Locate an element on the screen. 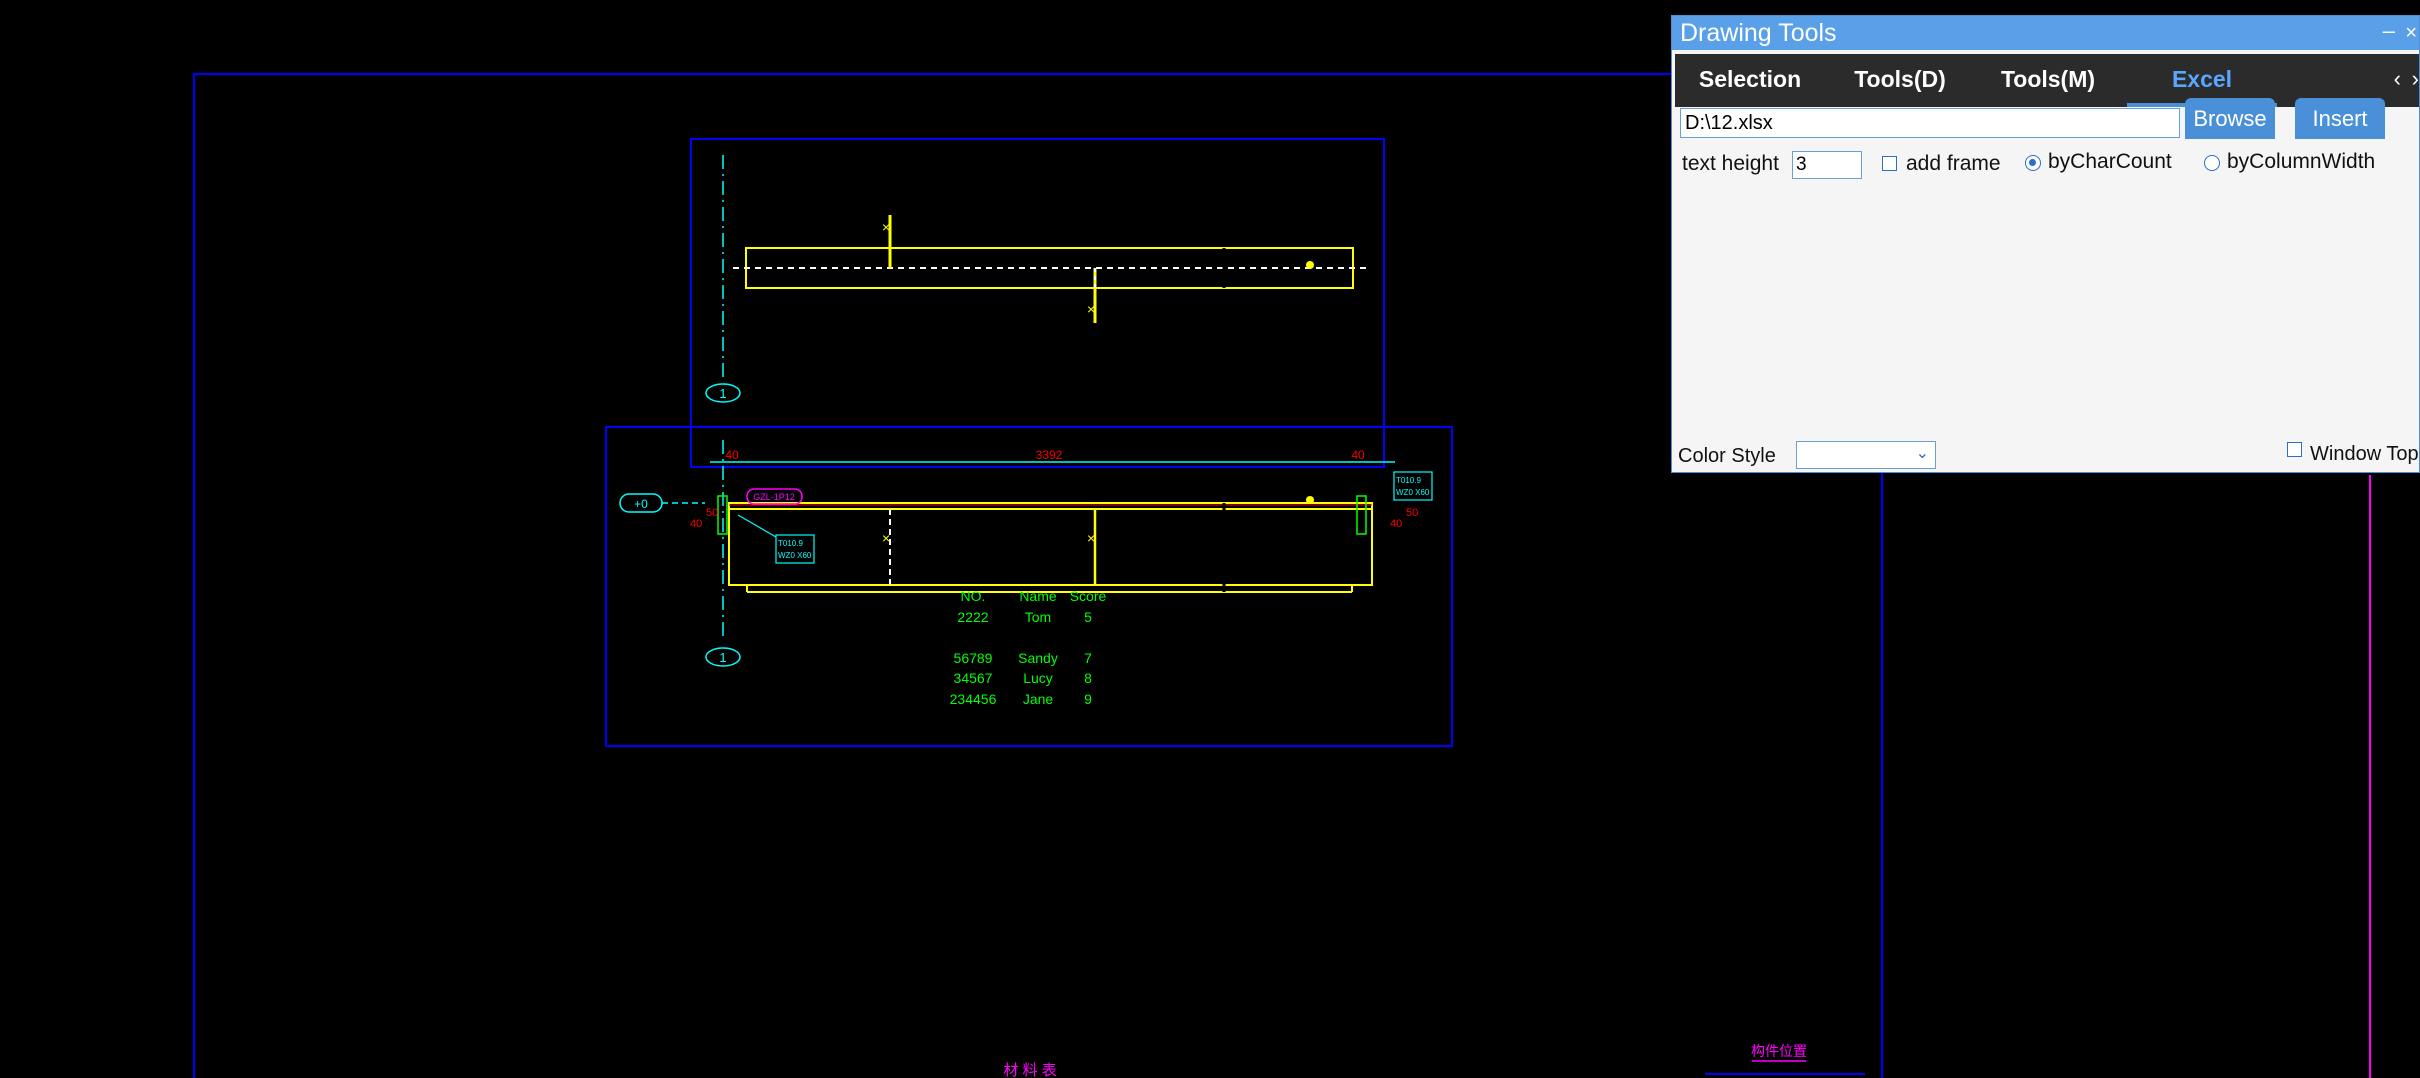  panel-title-bar: Drawing Tools is located at coordinates (2045, 33).